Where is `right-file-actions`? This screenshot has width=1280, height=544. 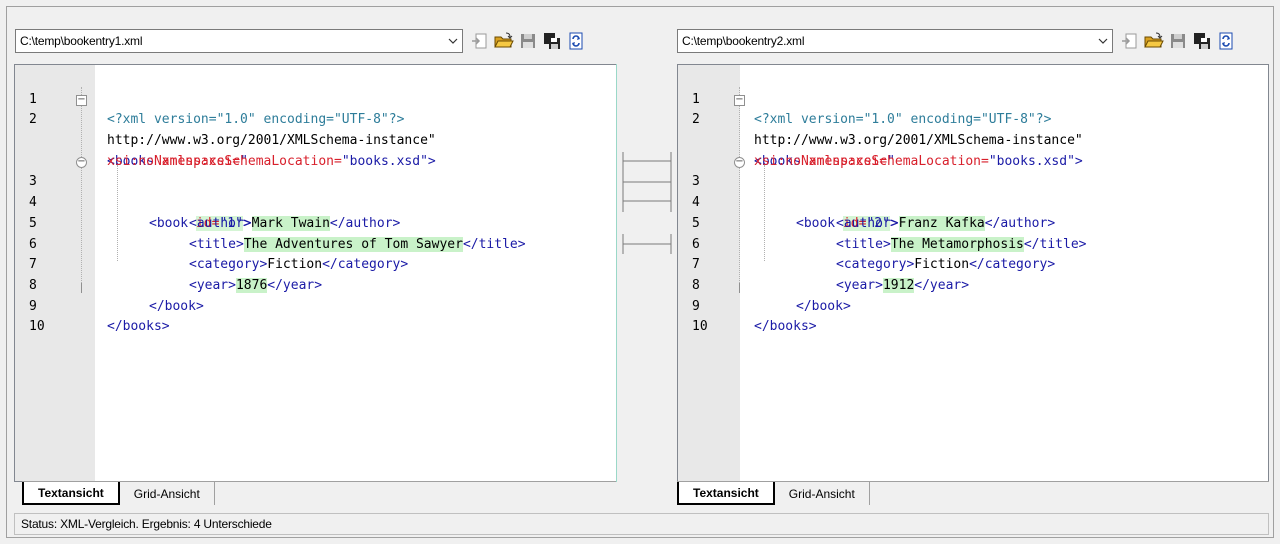 right-file-actions is located at coordinates (1177, 41).